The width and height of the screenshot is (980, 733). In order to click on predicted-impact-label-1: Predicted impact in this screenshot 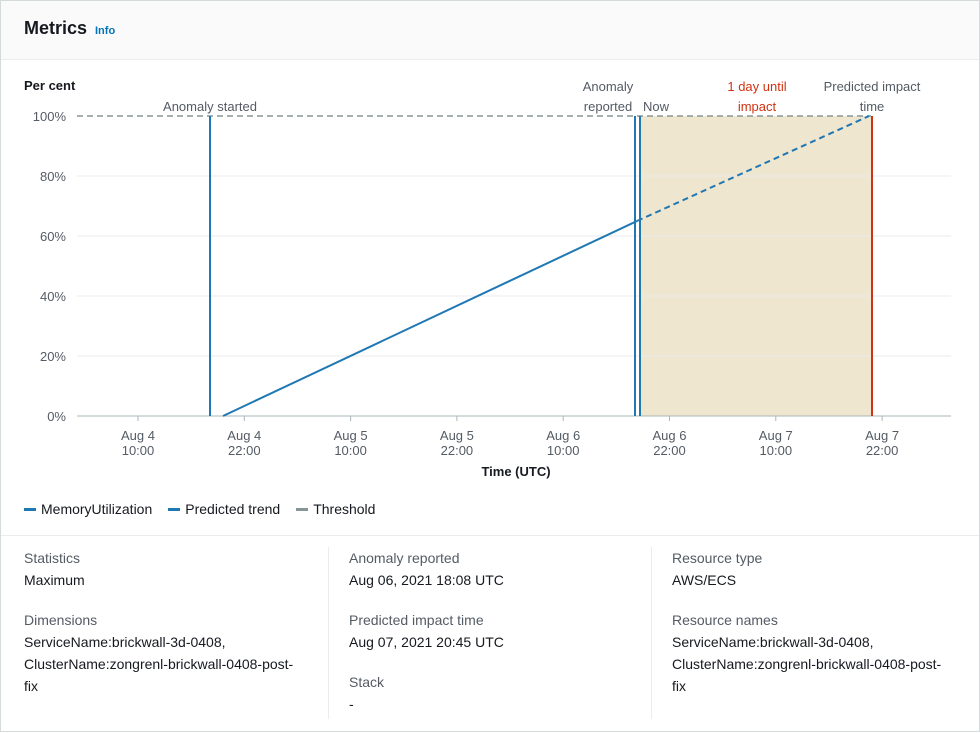, I will do `click(872, 86)`.